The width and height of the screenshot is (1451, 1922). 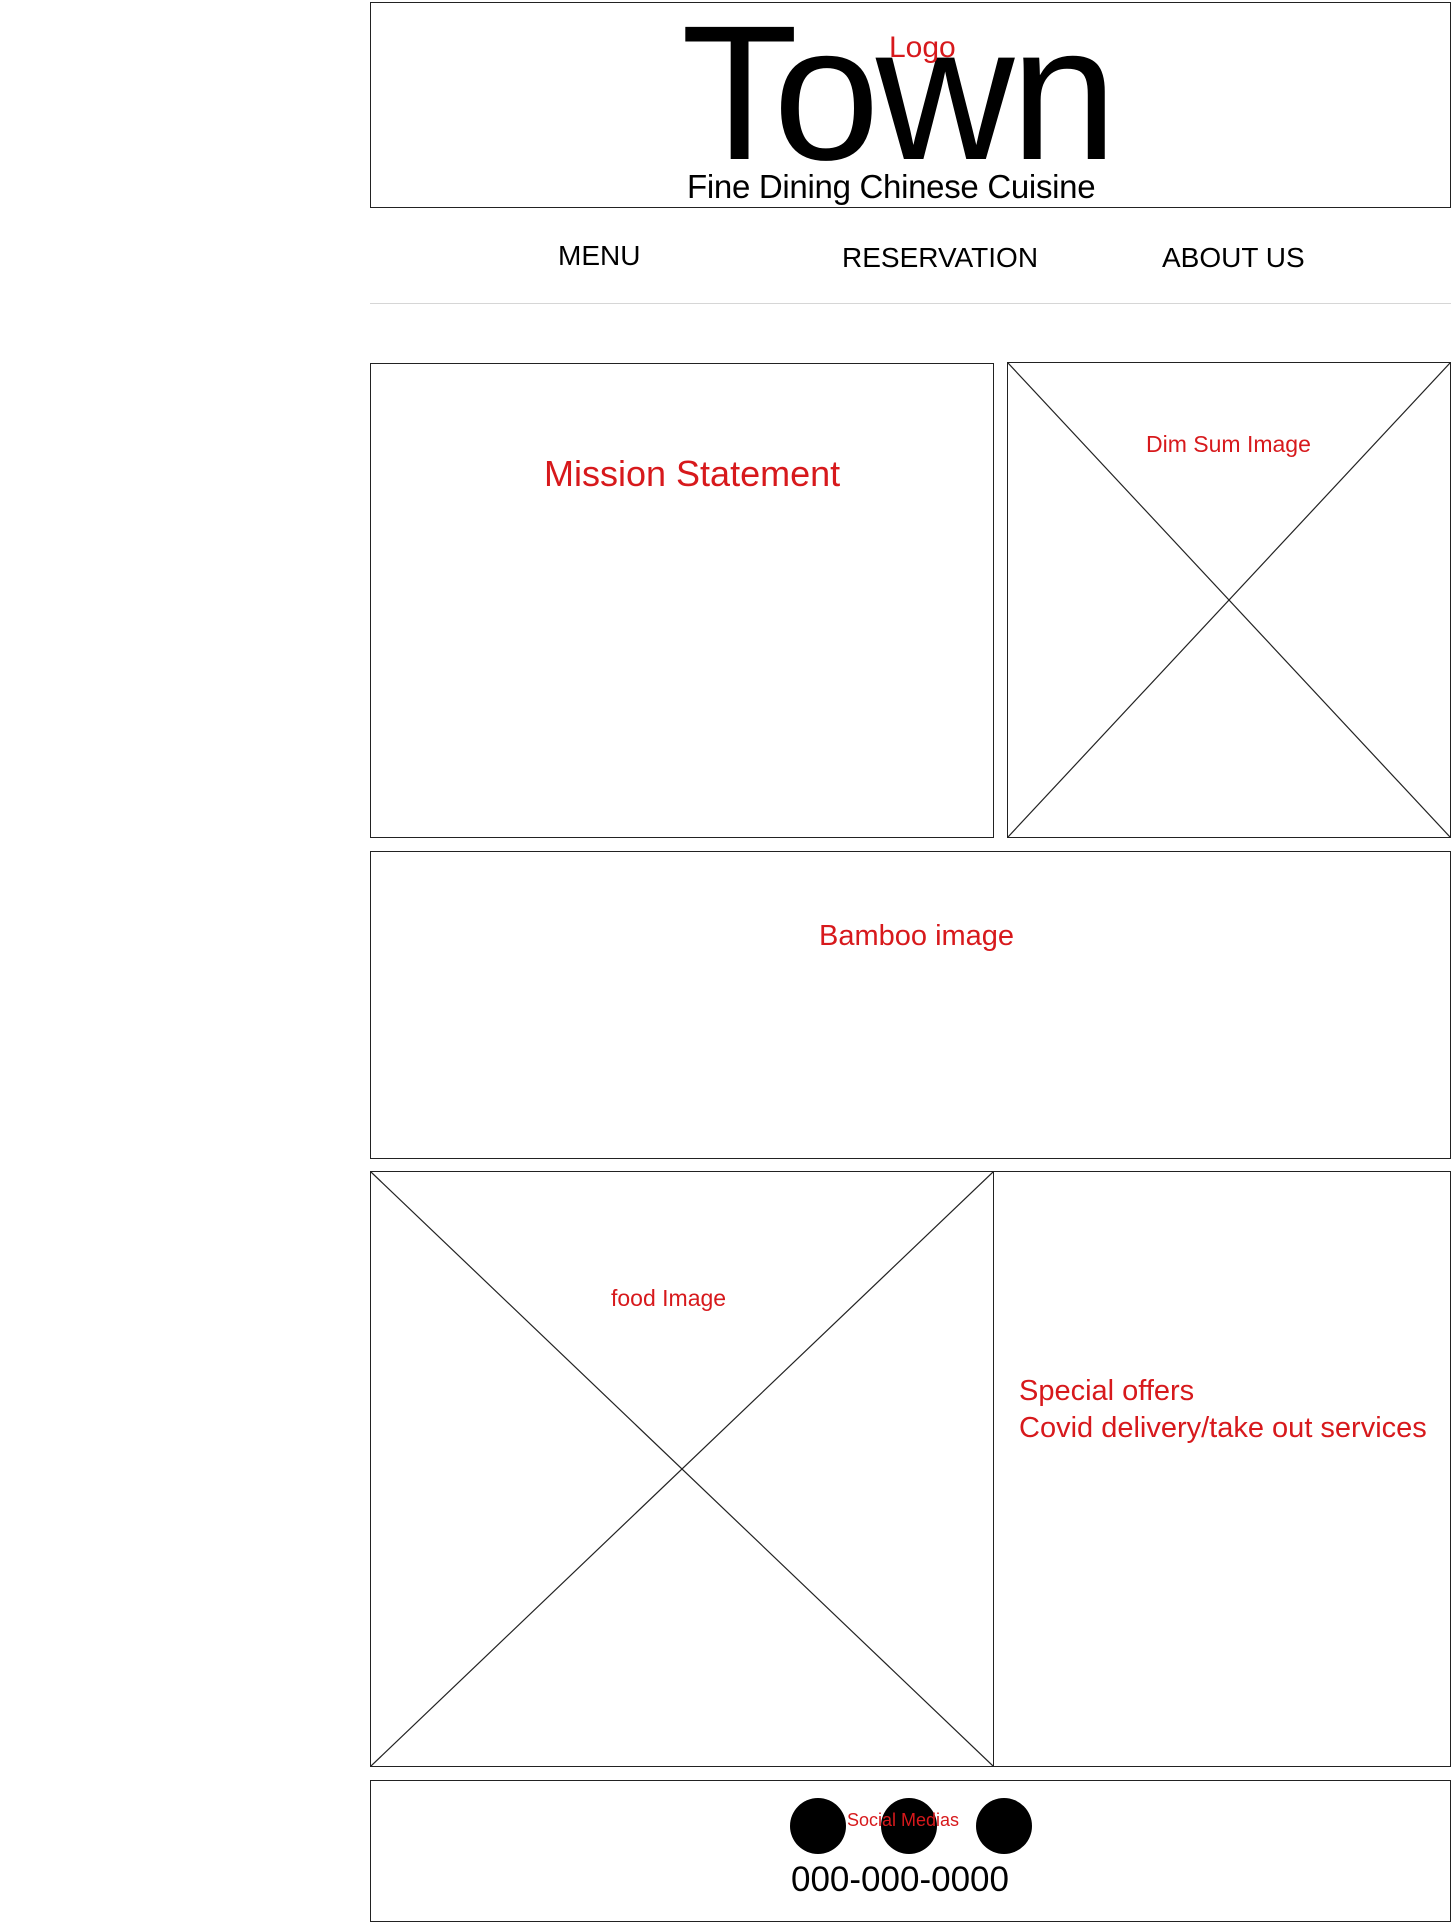 What do you see at coordinates (910, 1005) in the screenshot?
I see `bamboo-image-box: Bamboo image` at bounding box center [910, 1005].